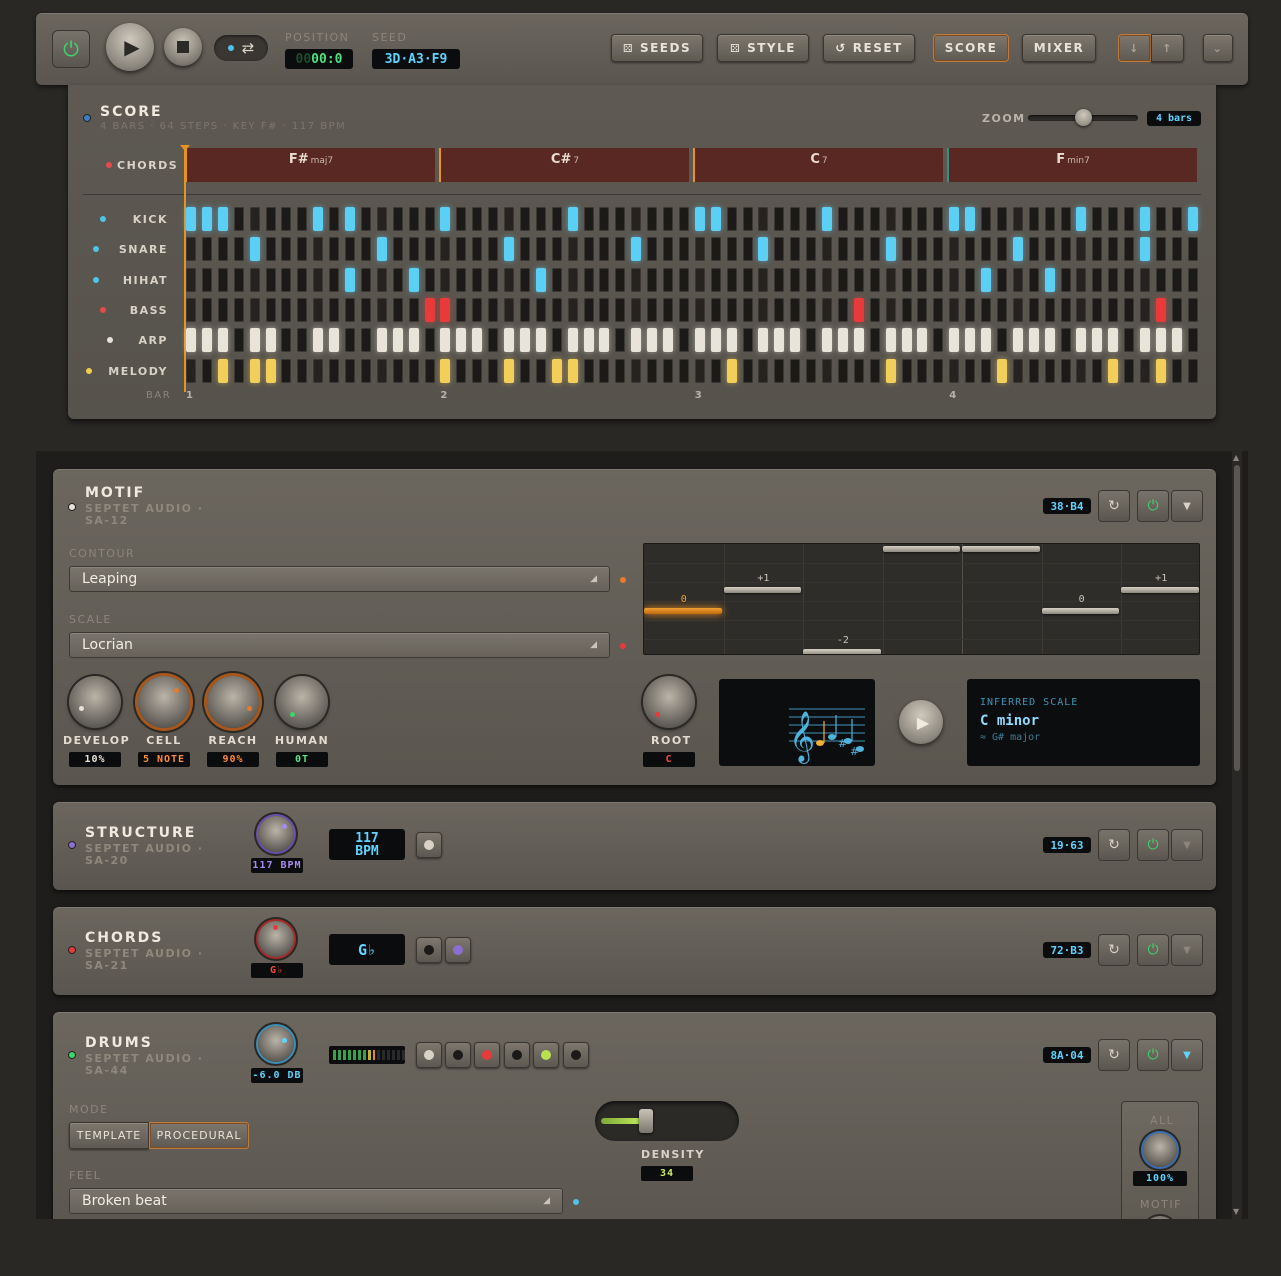 The image size is (1281, 1276). I want to click on density-slider-thumb, so click(646, 1121).